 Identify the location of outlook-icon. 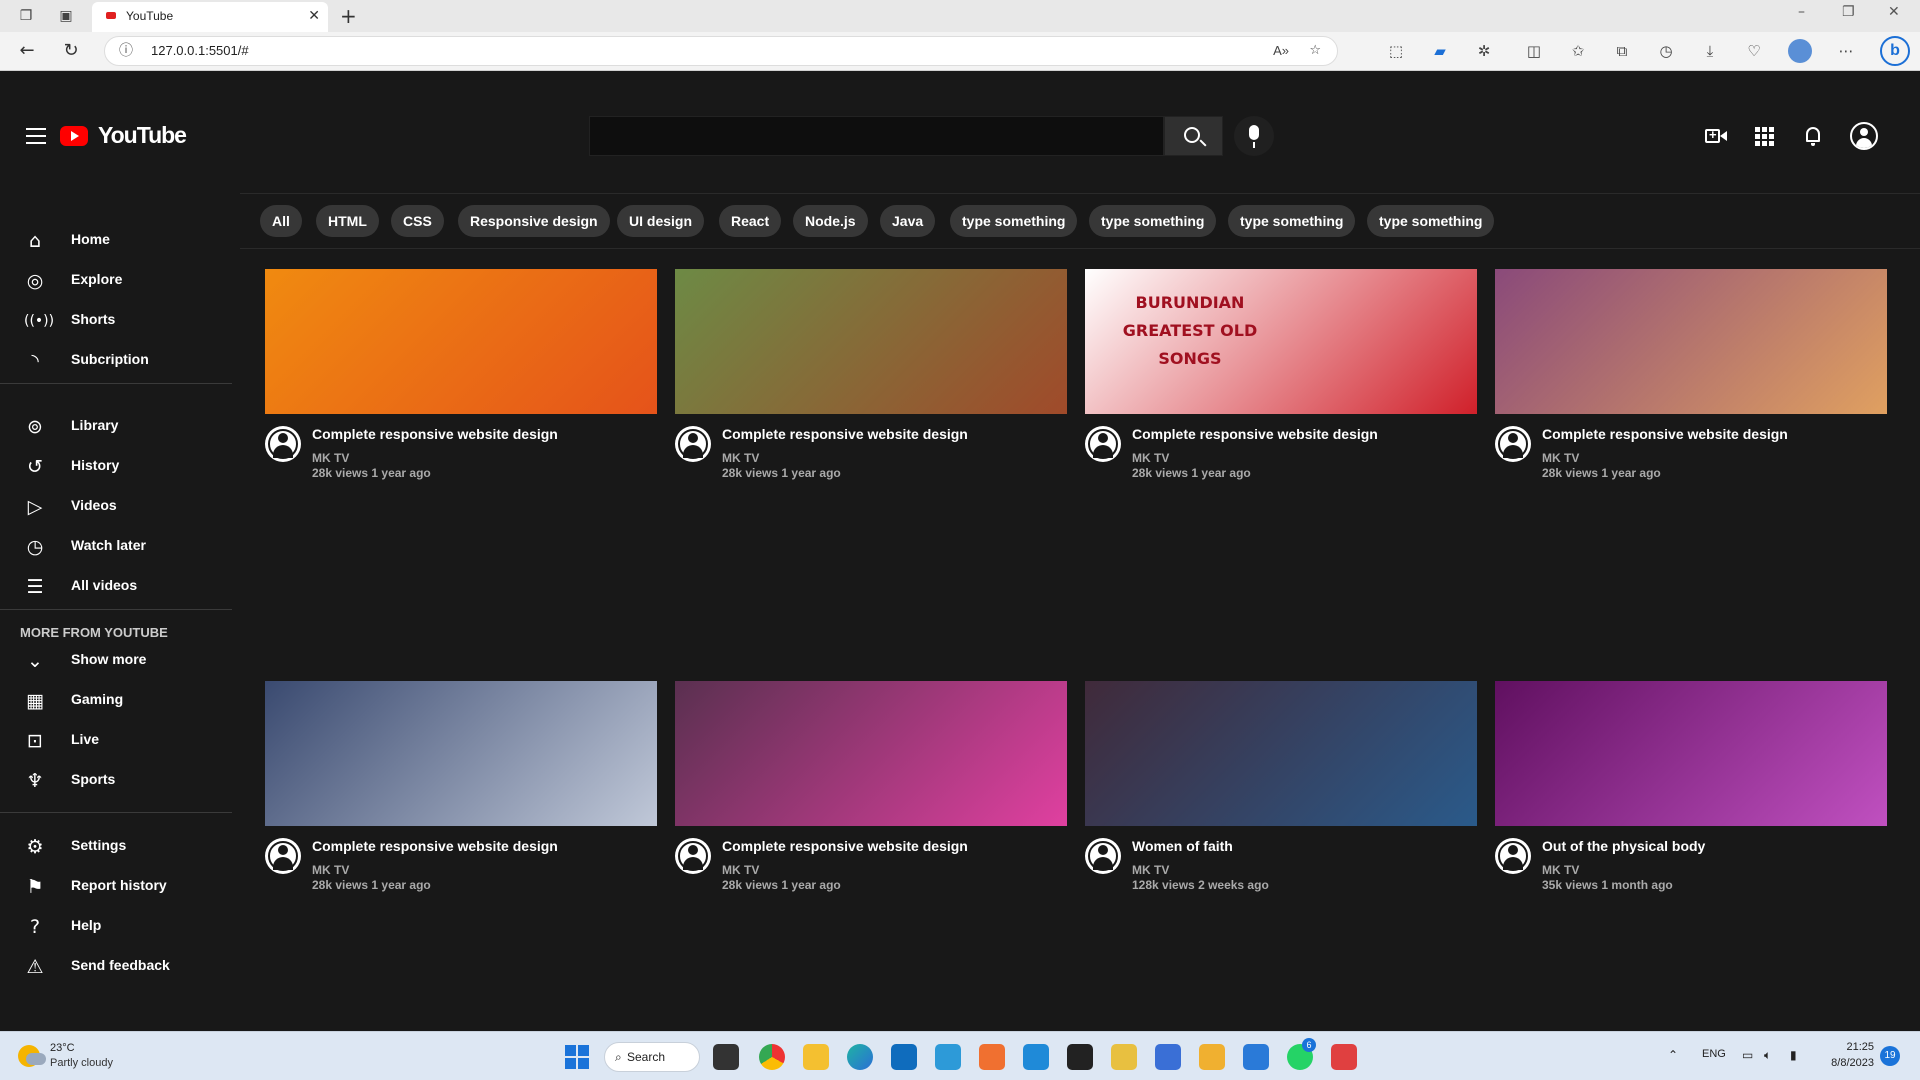
(904, 1057).